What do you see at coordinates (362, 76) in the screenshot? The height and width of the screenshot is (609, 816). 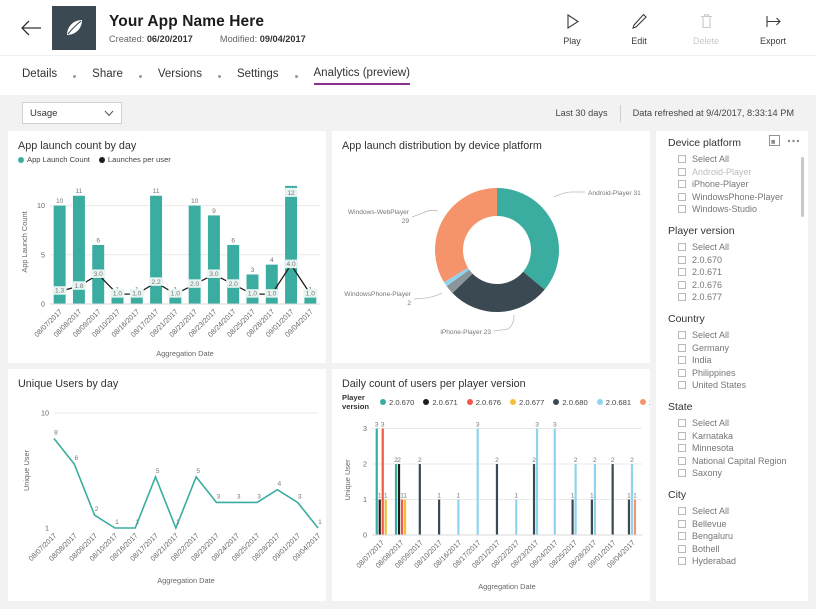 I see `tab-analytics: Analytics (preview)` at bounding box center [362, 76].